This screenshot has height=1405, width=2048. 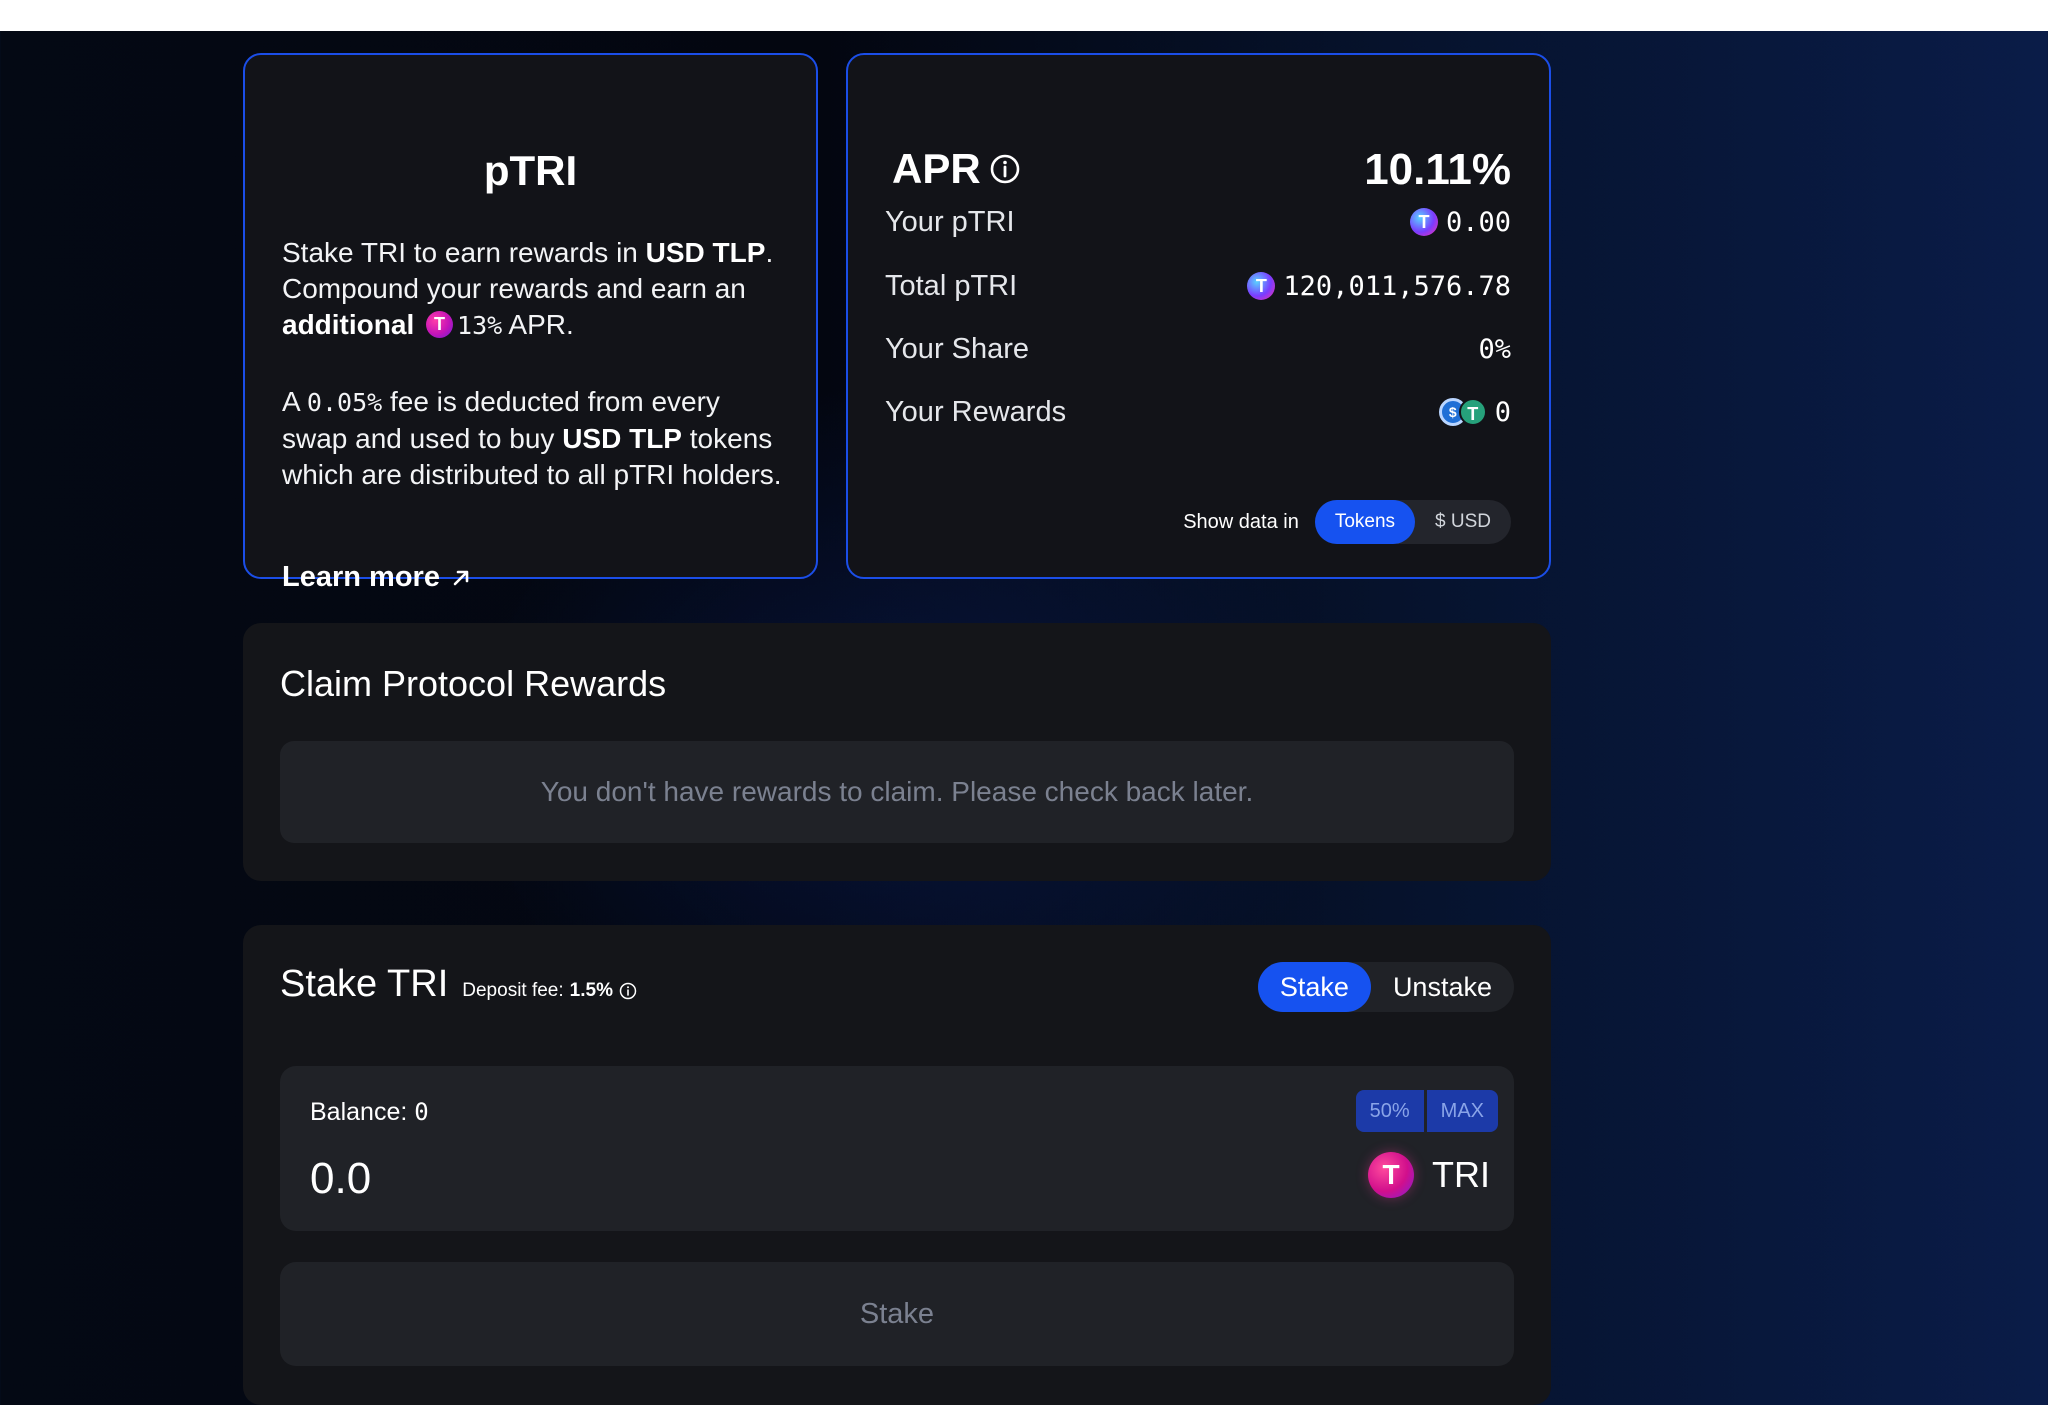 I want to click on stat-value-wrap: 0, so click(x=1474, y=412).